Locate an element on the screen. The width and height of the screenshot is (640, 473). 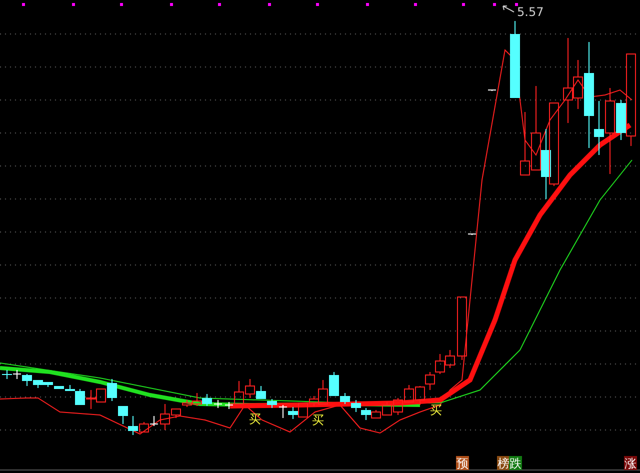
signal-badge: 预 is located at coordinates (462, 463).